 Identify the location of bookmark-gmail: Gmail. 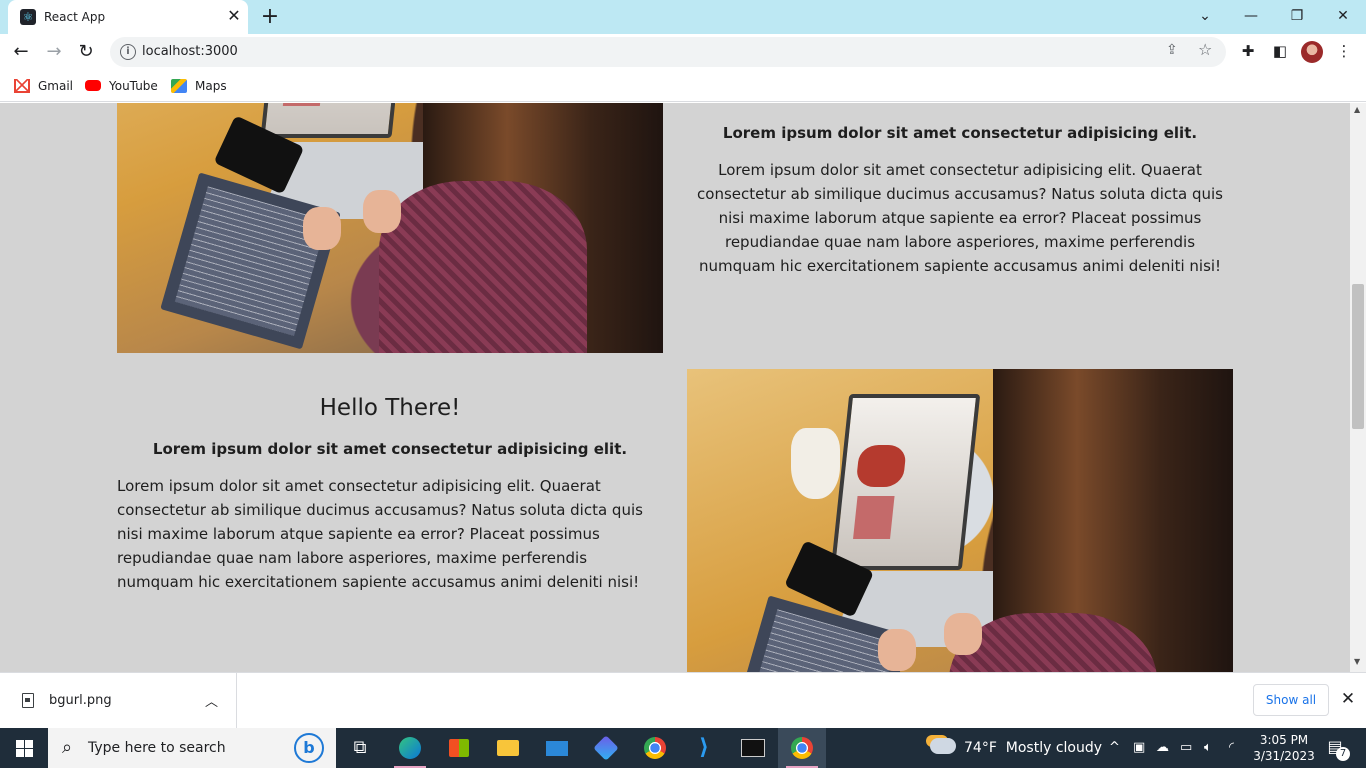
(43, 86).